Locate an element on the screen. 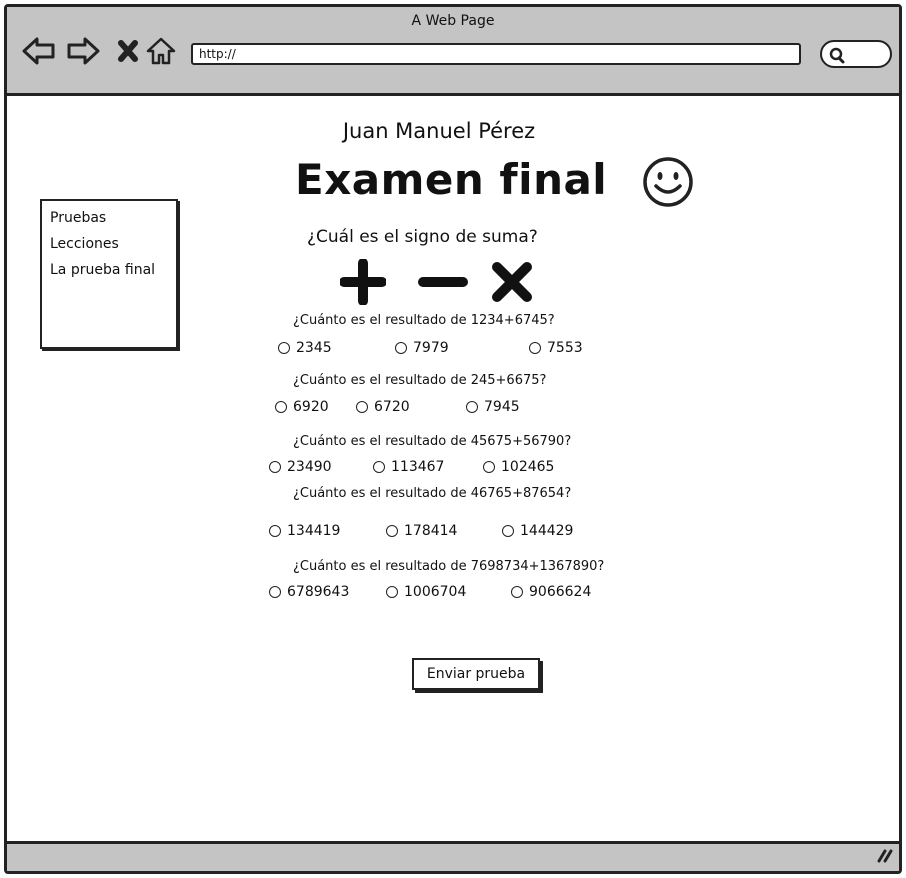 This screenshot has height=878, width=906. status-bar is located at coordinates (453, 856).